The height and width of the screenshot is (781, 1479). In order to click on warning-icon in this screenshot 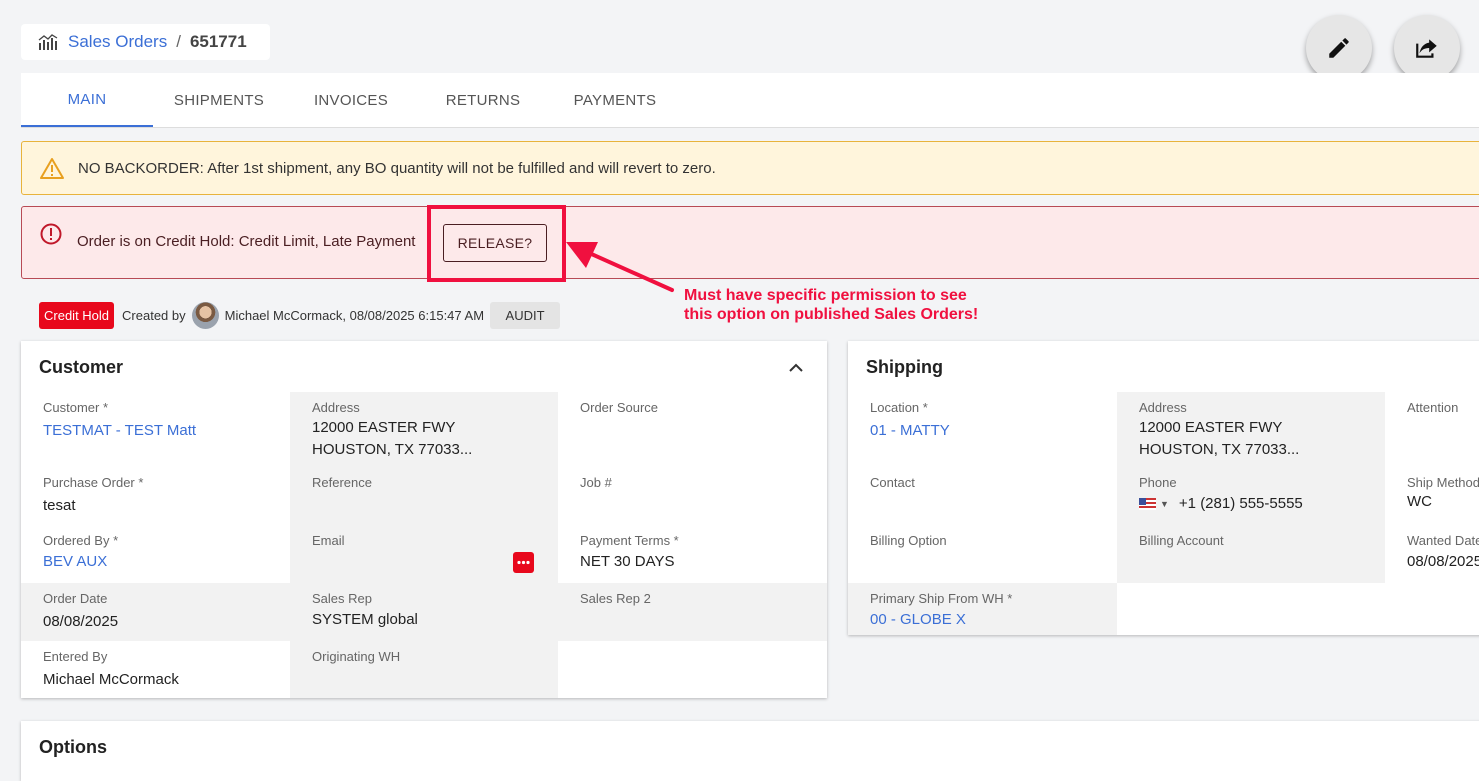, I will do `click(52, 168)`.